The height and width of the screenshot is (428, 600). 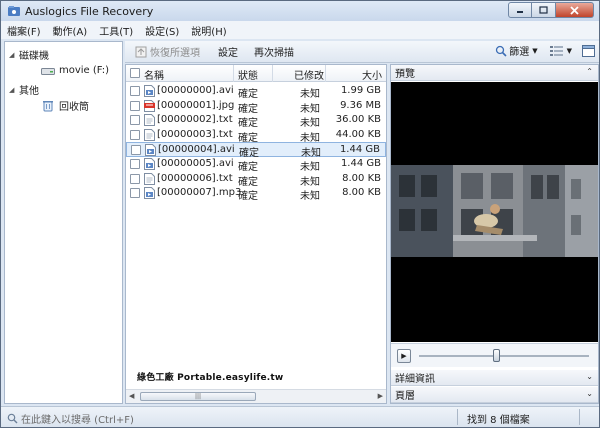 I want to click on play-button: ▶, so click(x=404, y=356).